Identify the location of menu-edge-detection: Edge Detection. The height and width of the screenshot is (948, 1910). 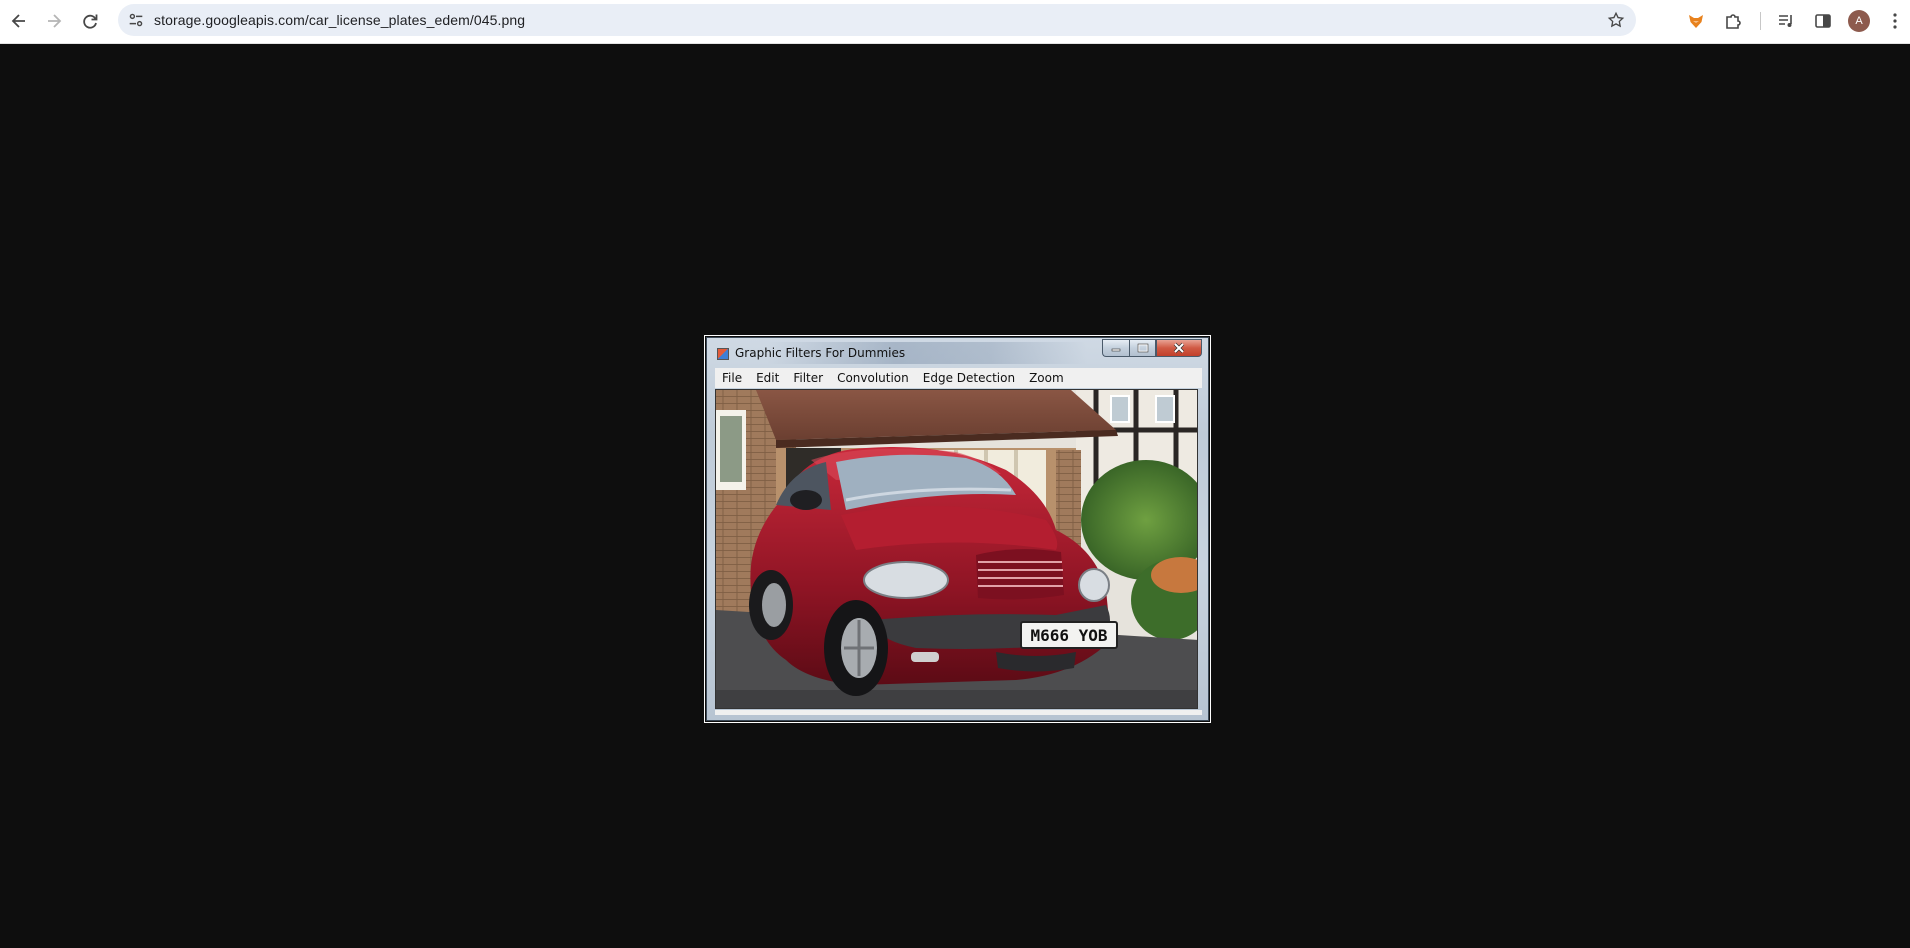
(969, 378).